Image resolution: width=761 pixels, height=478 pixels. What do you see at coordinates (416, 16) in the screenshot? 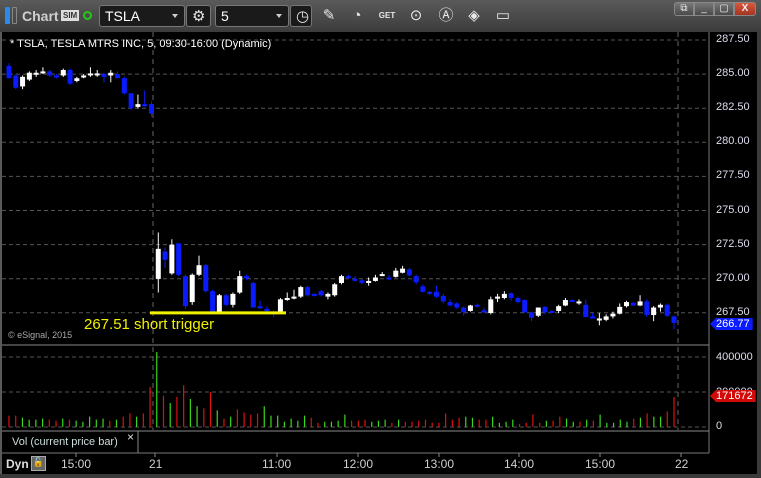
I see `play-icon: ⊙` at bounding box center [416, 16].